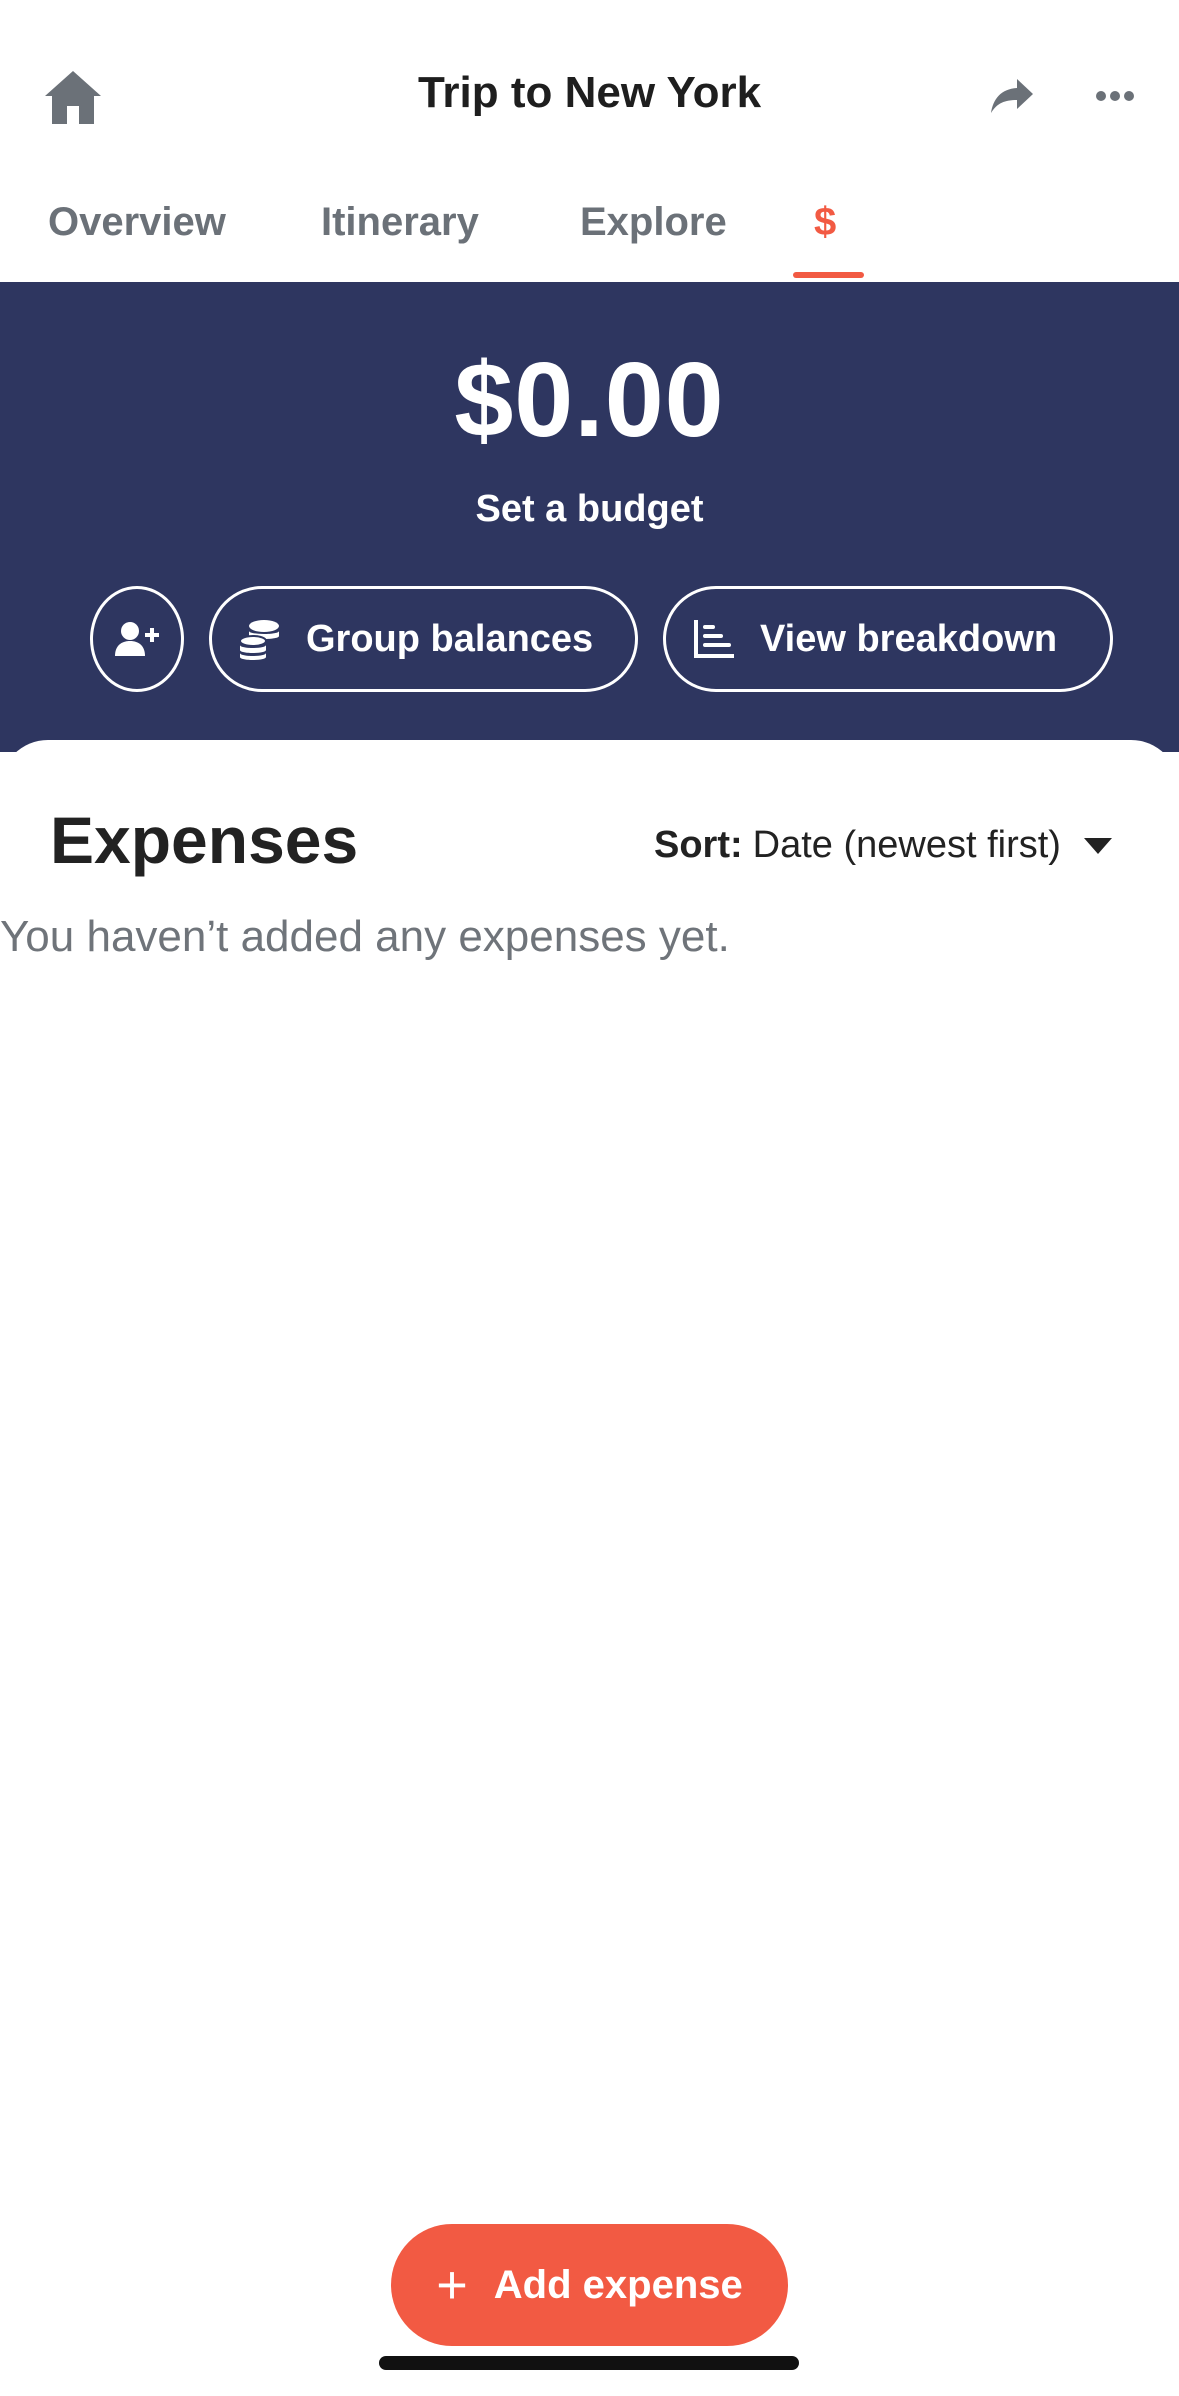 The image size is (1179, 2396). I want to click on sort-label: Sort:, so click(698, 845).